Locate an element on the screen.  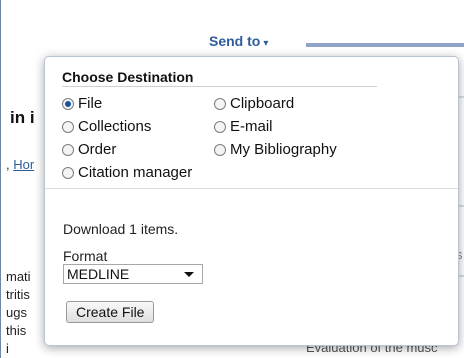
destination-file: File is located at coordinates (82, 103).